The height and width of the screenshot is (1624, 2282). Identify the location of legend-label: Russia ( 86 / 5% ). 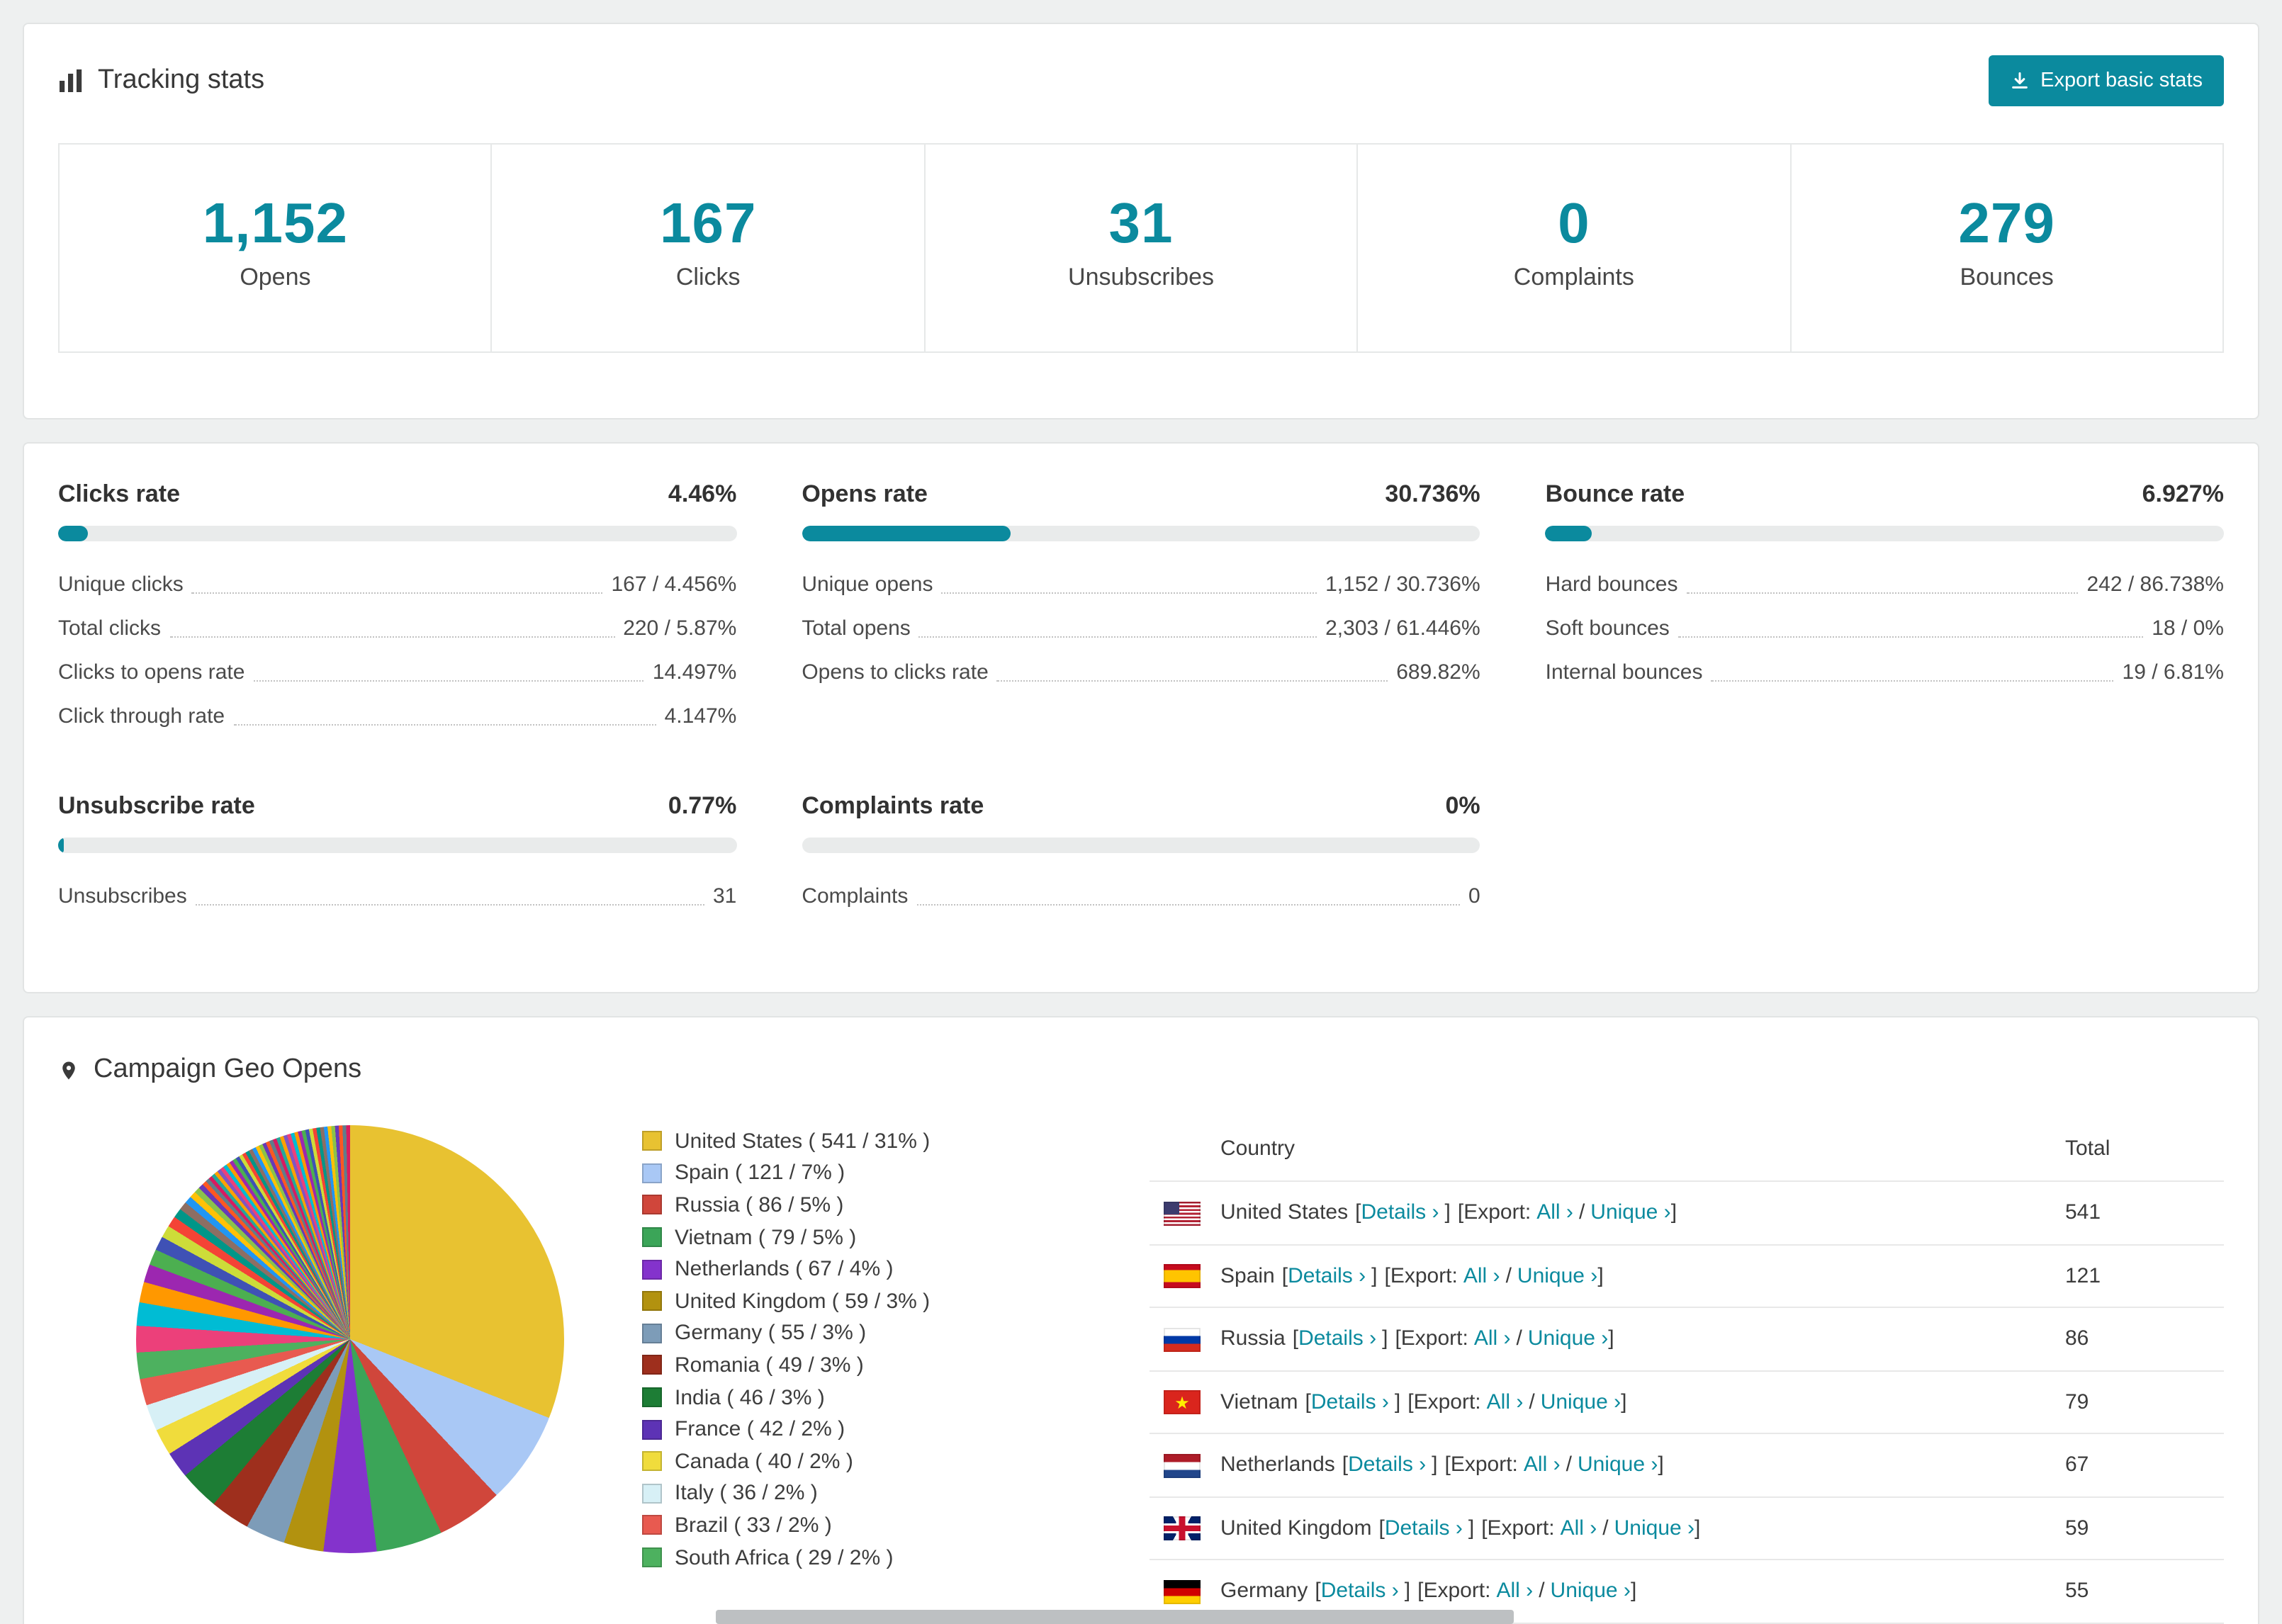
(760, 1205).